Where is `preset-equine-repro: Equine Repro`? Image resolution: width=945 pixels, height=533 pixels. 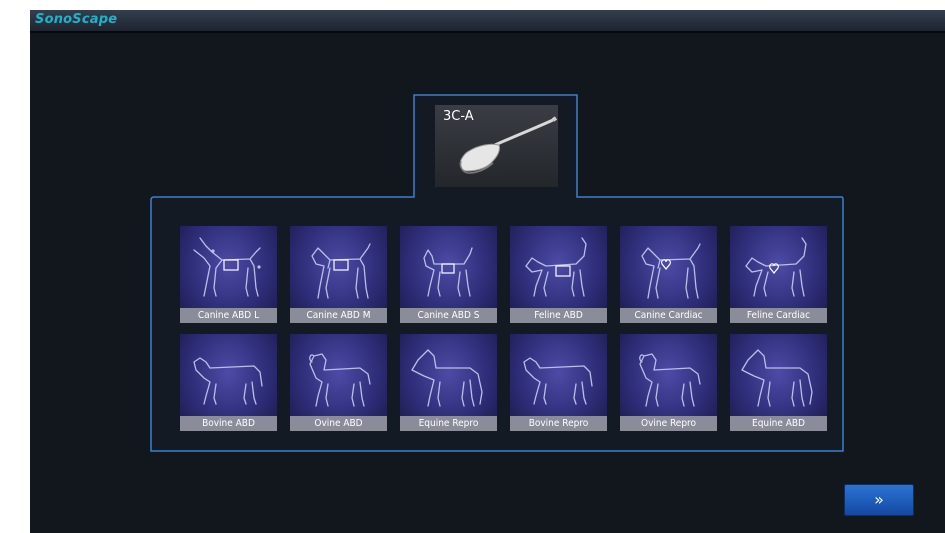 preset-equine-repro: Equine Repro is located at coordinates (448, 382).